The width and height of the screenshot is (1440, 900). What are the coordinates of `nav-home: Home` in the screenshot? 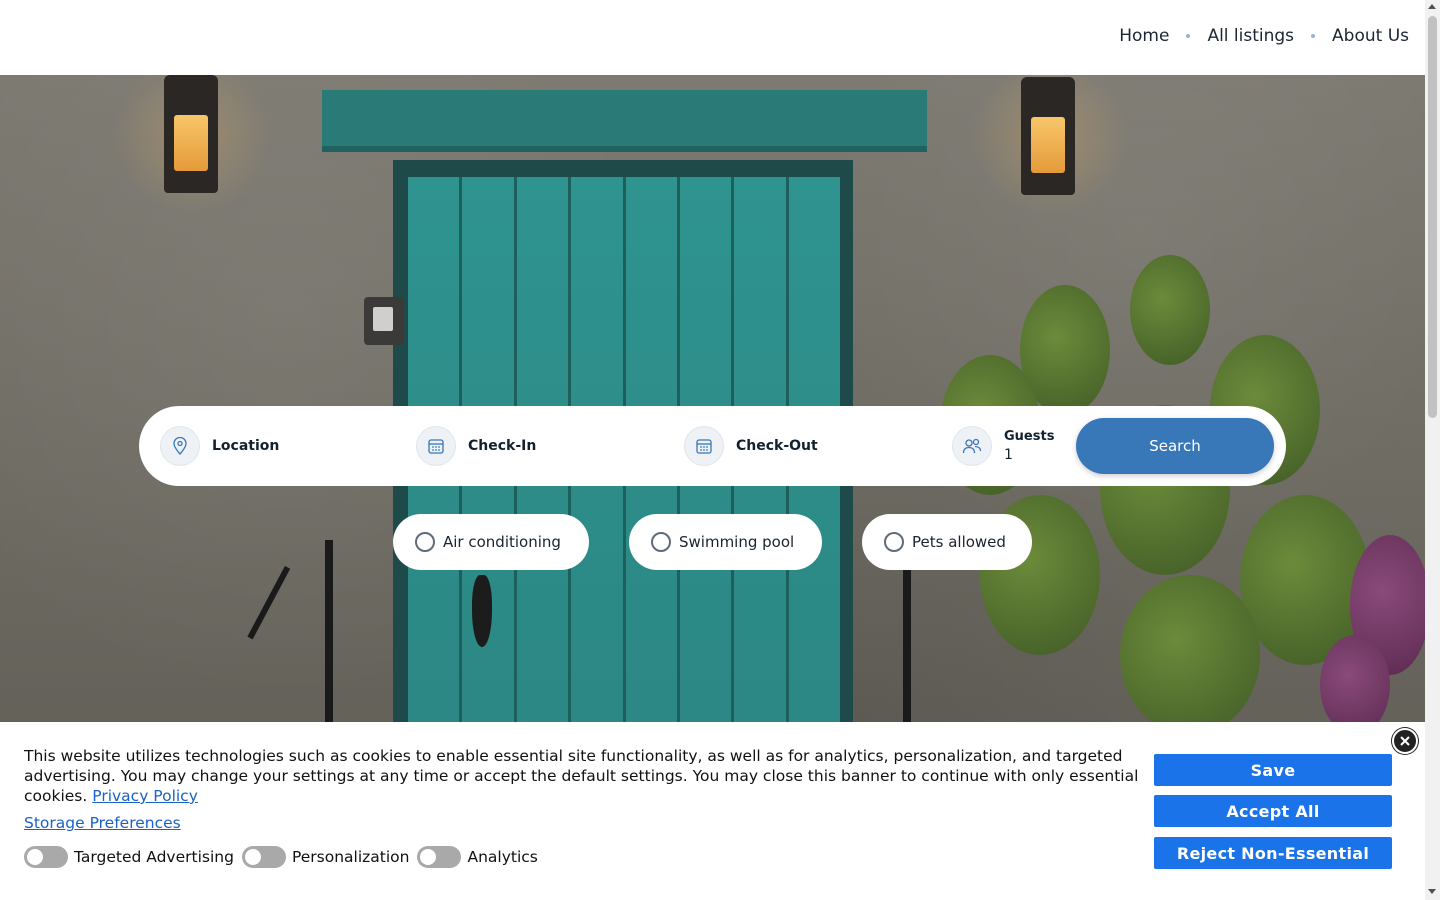 It's located at (1144, 36).